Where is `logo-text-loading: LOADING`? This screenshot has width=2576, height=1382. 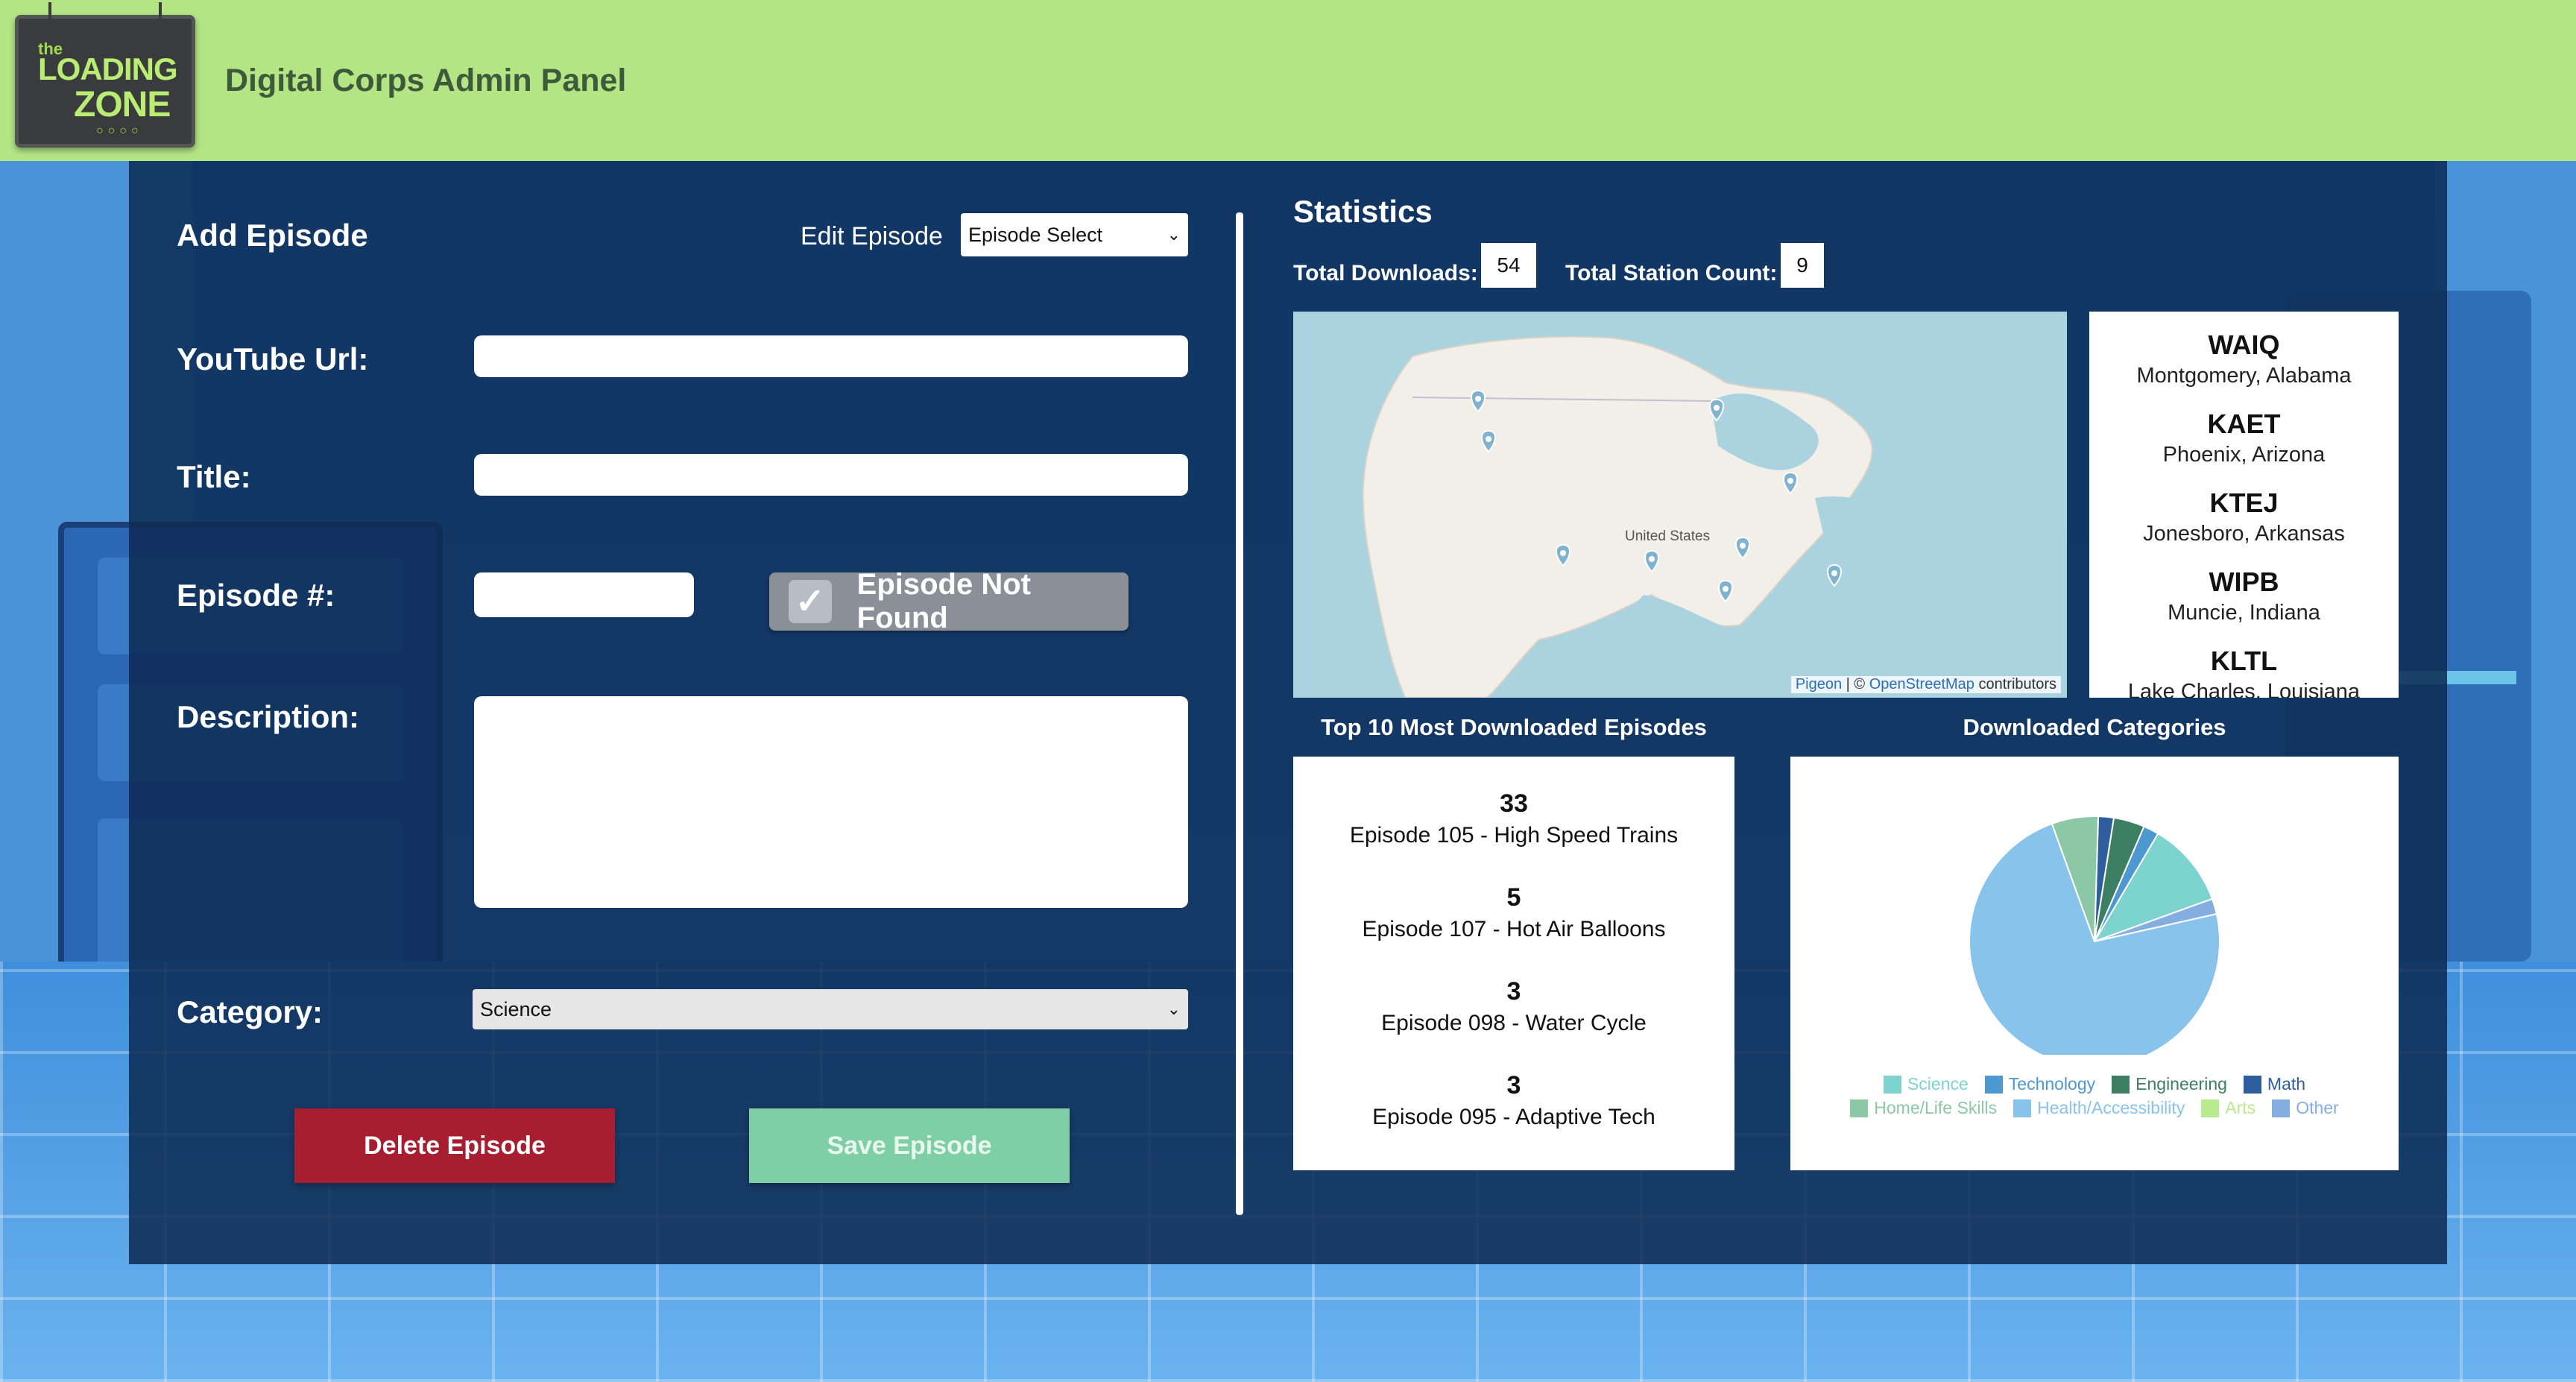 logo-text-loading: LOADING is located at coordinates (108, 68).